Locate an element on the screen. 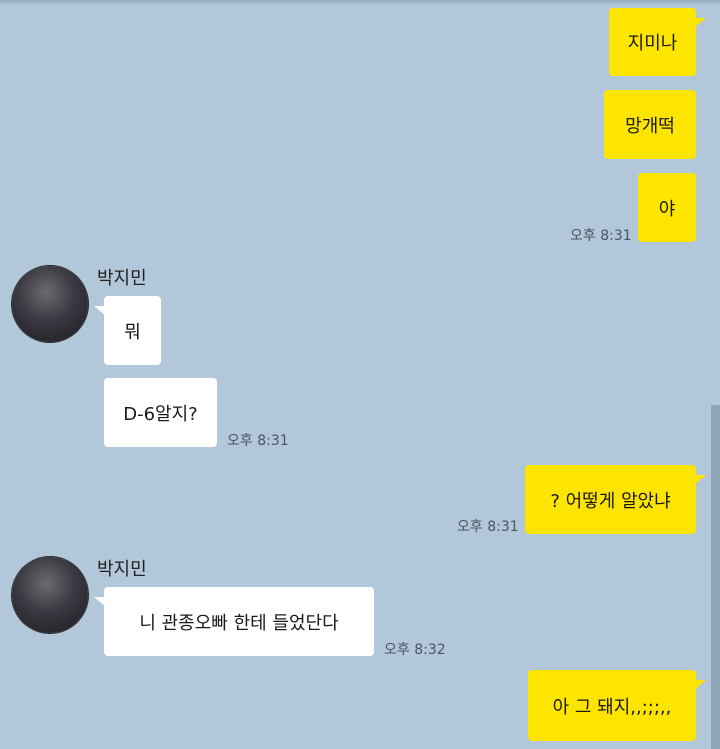 Image resolution: width=720 pixels, height=749 pixels. scrollbar is located at coordinates (715, 577).